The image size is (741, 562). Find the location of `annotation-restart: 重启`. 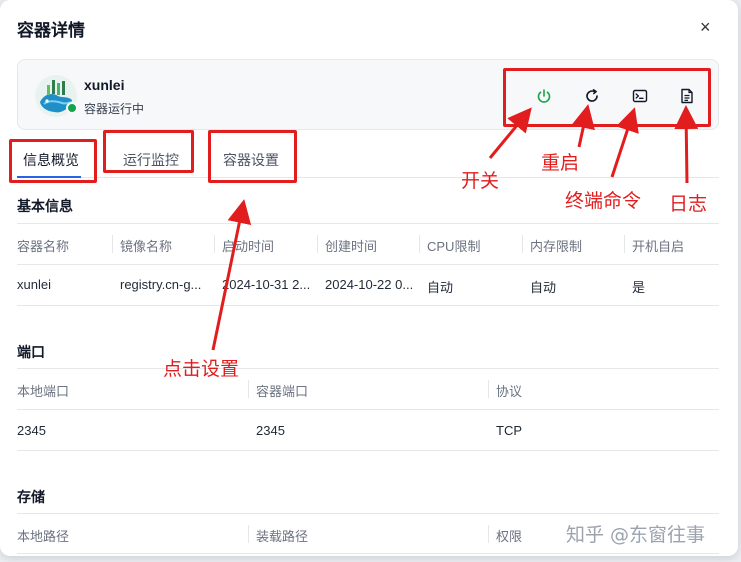

annotation-restart: 重启 is located at coordinates (560, 163).